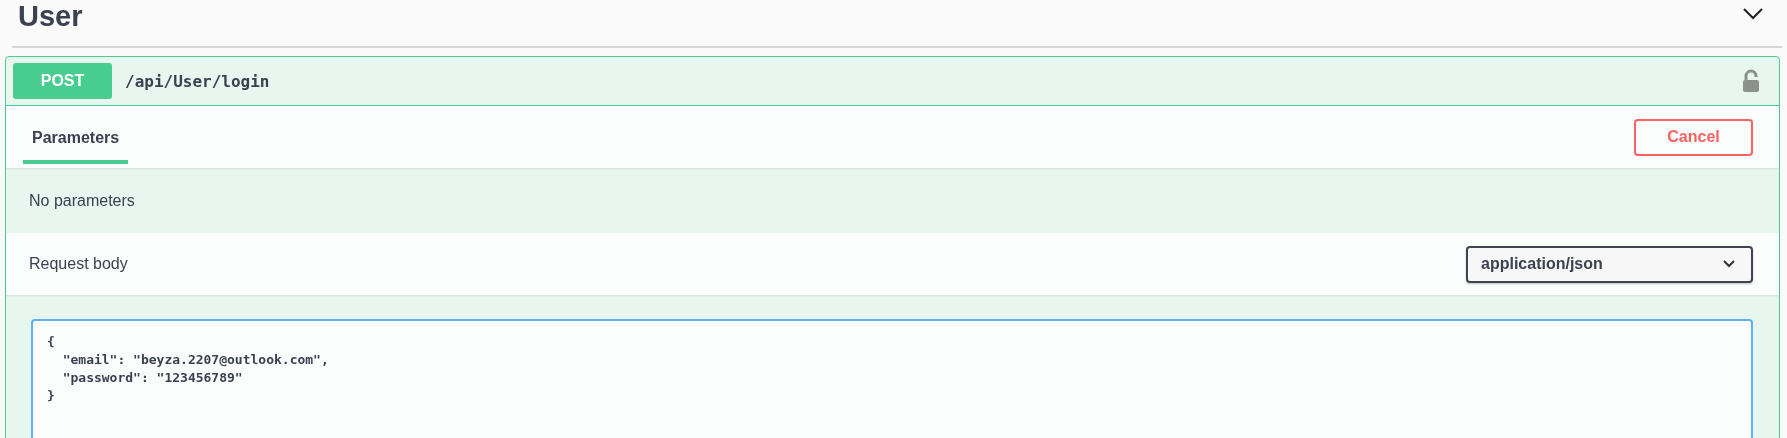 This screenshot has width=1787, height=438. What do you see at coordinates (1609, 264) in the screenshot?
I see `content-type-dropdown: application/json` at bounding box center [1609, 264].